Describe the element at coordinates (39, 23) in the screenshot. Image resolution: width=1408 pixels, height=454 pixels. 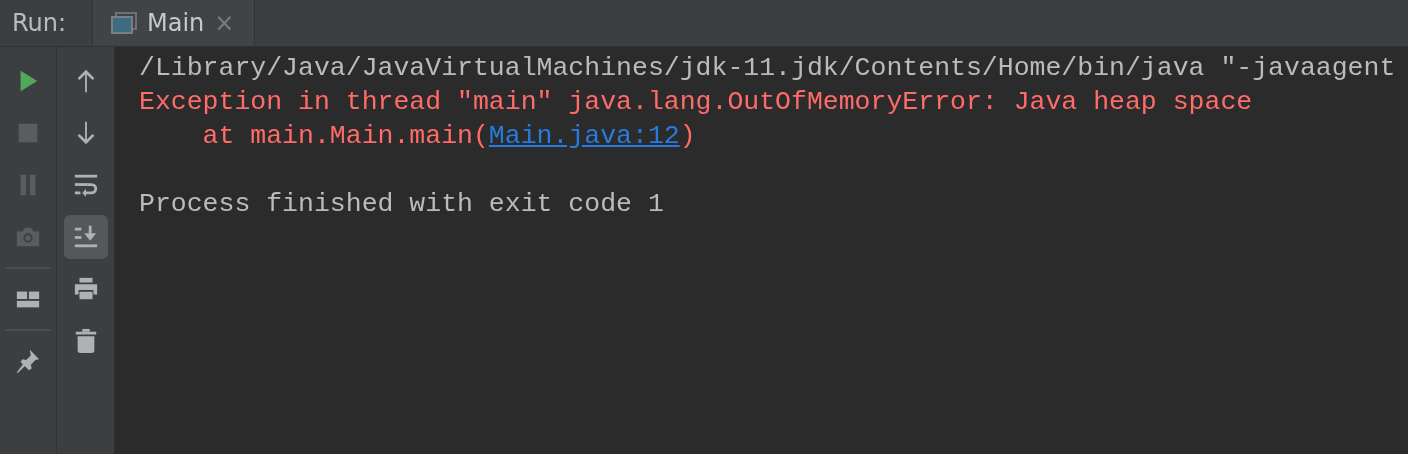
I see `panel-label: Run:` at that location.